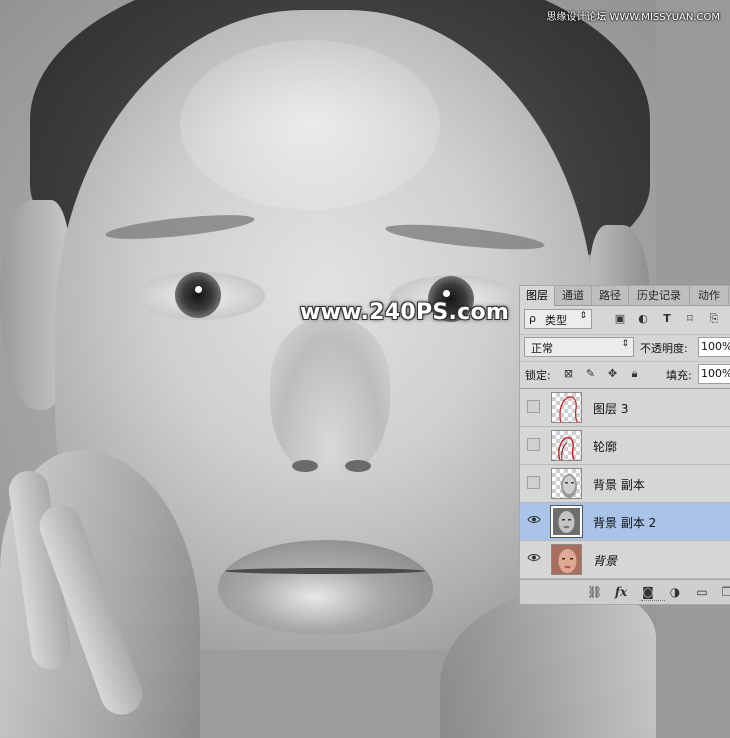  What do you see at coordinates (198, 289) in the screenshot?
I see `left-eye-glint` at bounding box center [198, 289].